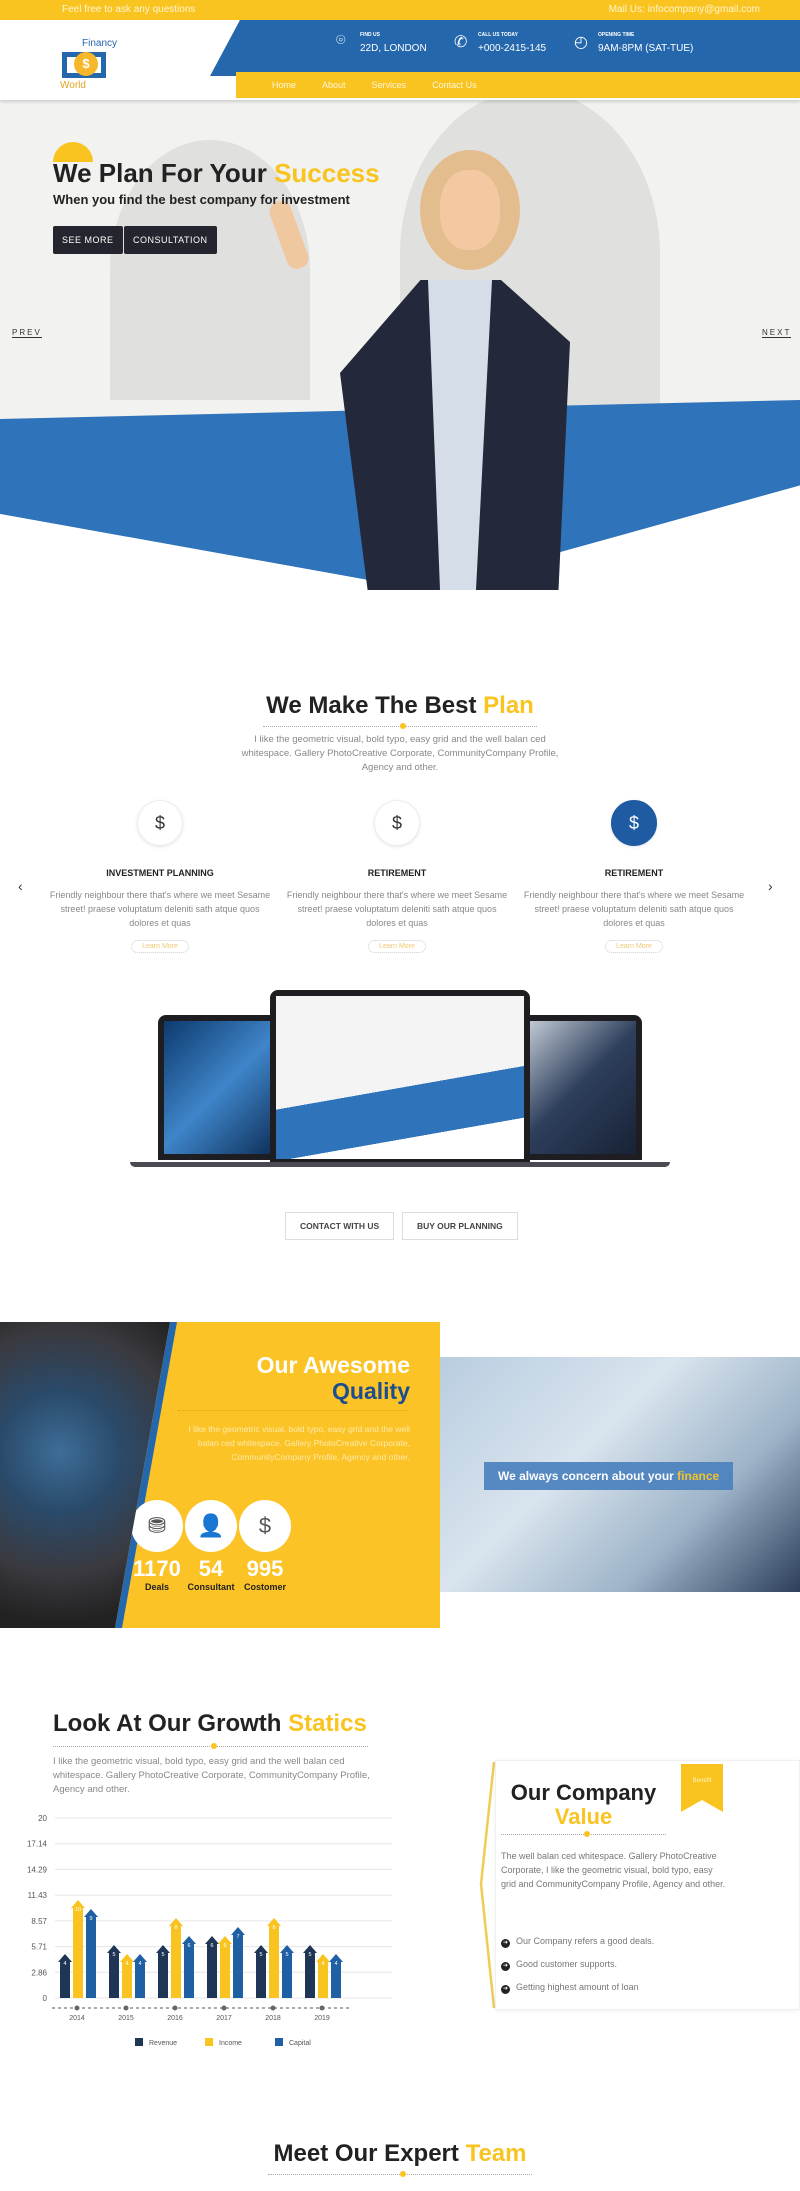  Describe the element at coordinates (273, 2018) in the screenshot. I see `x-tick-label: 2018` at that location.